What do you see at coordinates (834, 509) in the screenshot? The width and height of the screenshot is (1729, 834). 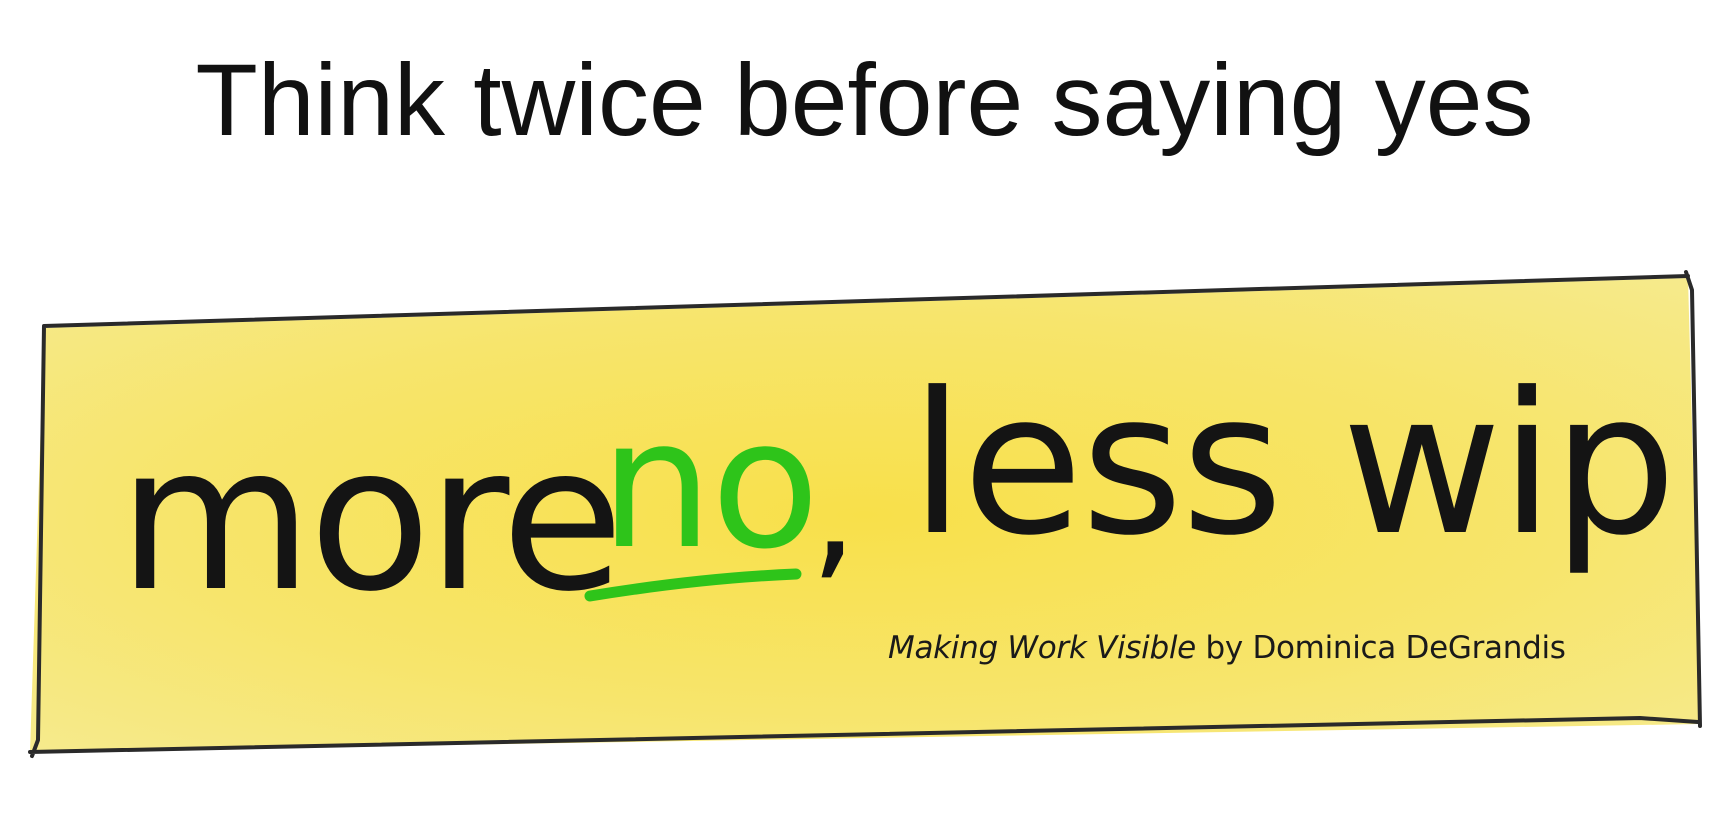 I see `slogan-comma: ,` at bounding box center [834, 509].